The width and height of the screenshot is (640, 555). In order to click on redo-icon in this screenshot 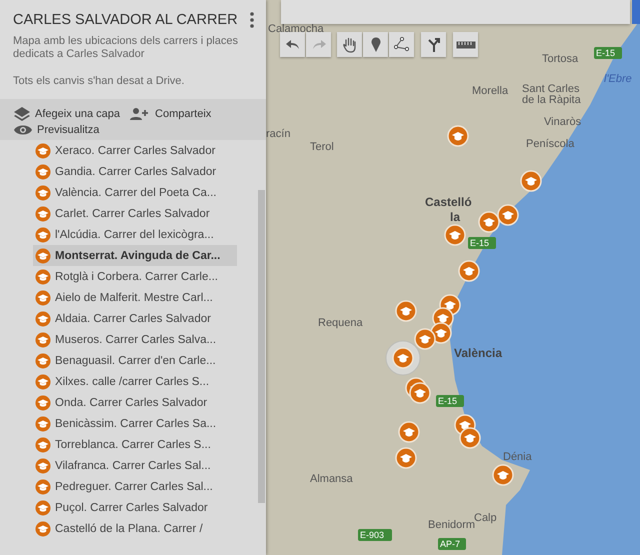, I will do `click(319, 45)`.